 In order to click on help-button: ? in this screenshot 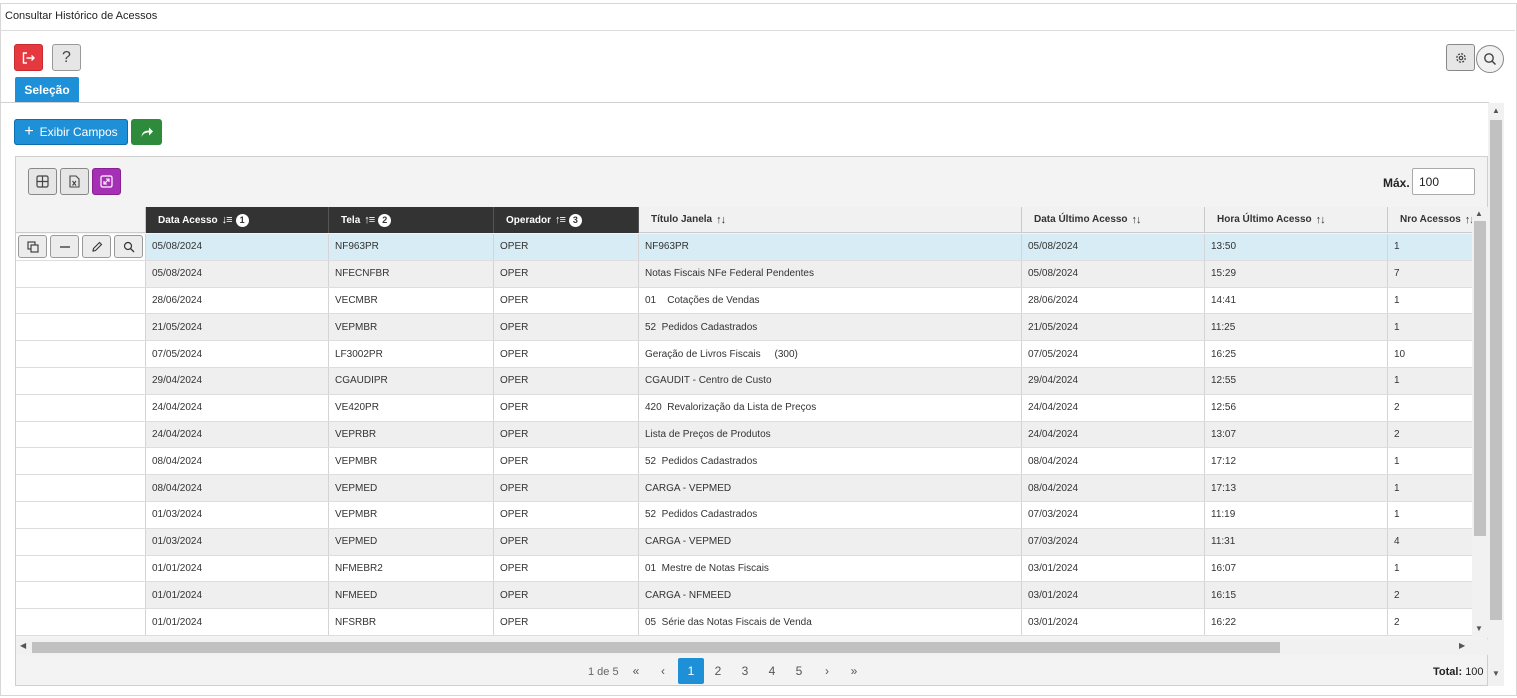, I will do `click(66, 57)`.